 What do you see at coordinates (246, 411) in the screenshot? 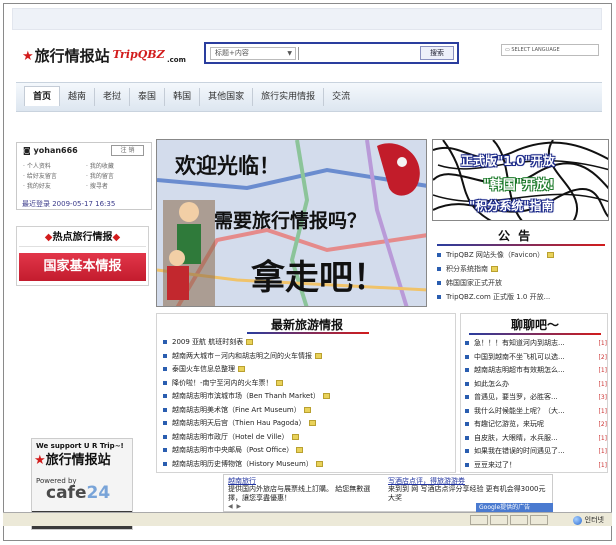
I see `table-row: 越南胡志明美术馆（Fine Art Museum）` at bounding box center [246, 411].